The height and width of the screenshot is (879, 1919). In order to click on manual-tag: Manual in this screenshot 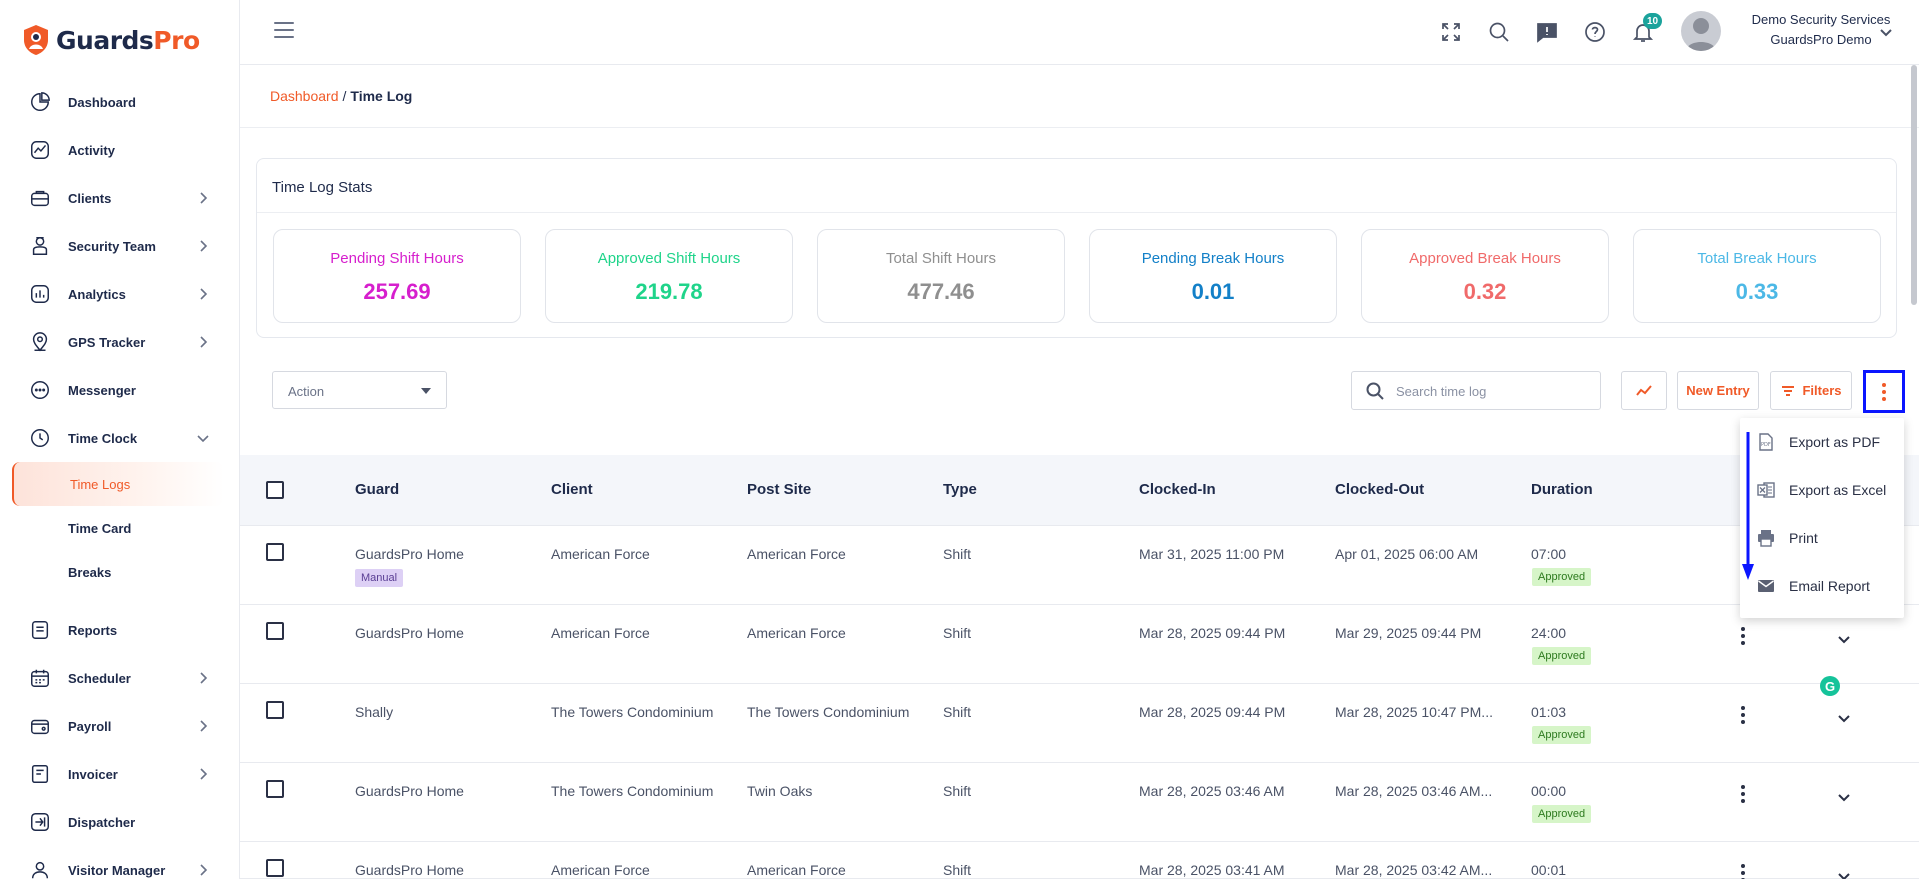, I will do `click(379, 578)`.